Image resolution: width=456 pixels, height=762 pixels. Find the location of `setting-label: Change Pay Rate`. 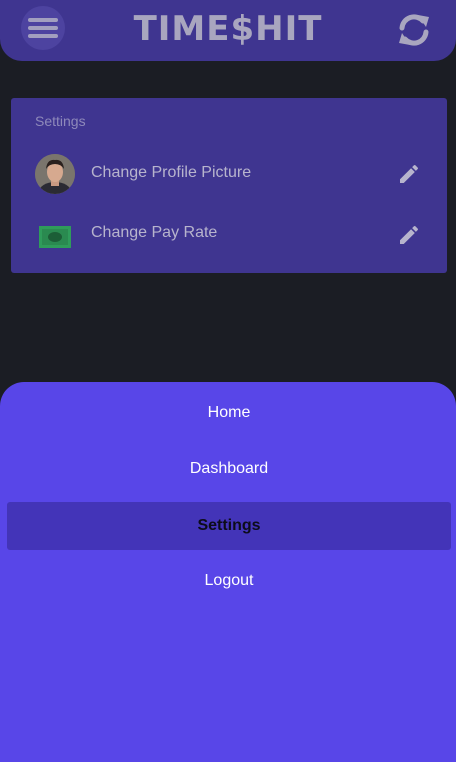

setting-label: Change Pay Rate is located at coordinates (154, 232).